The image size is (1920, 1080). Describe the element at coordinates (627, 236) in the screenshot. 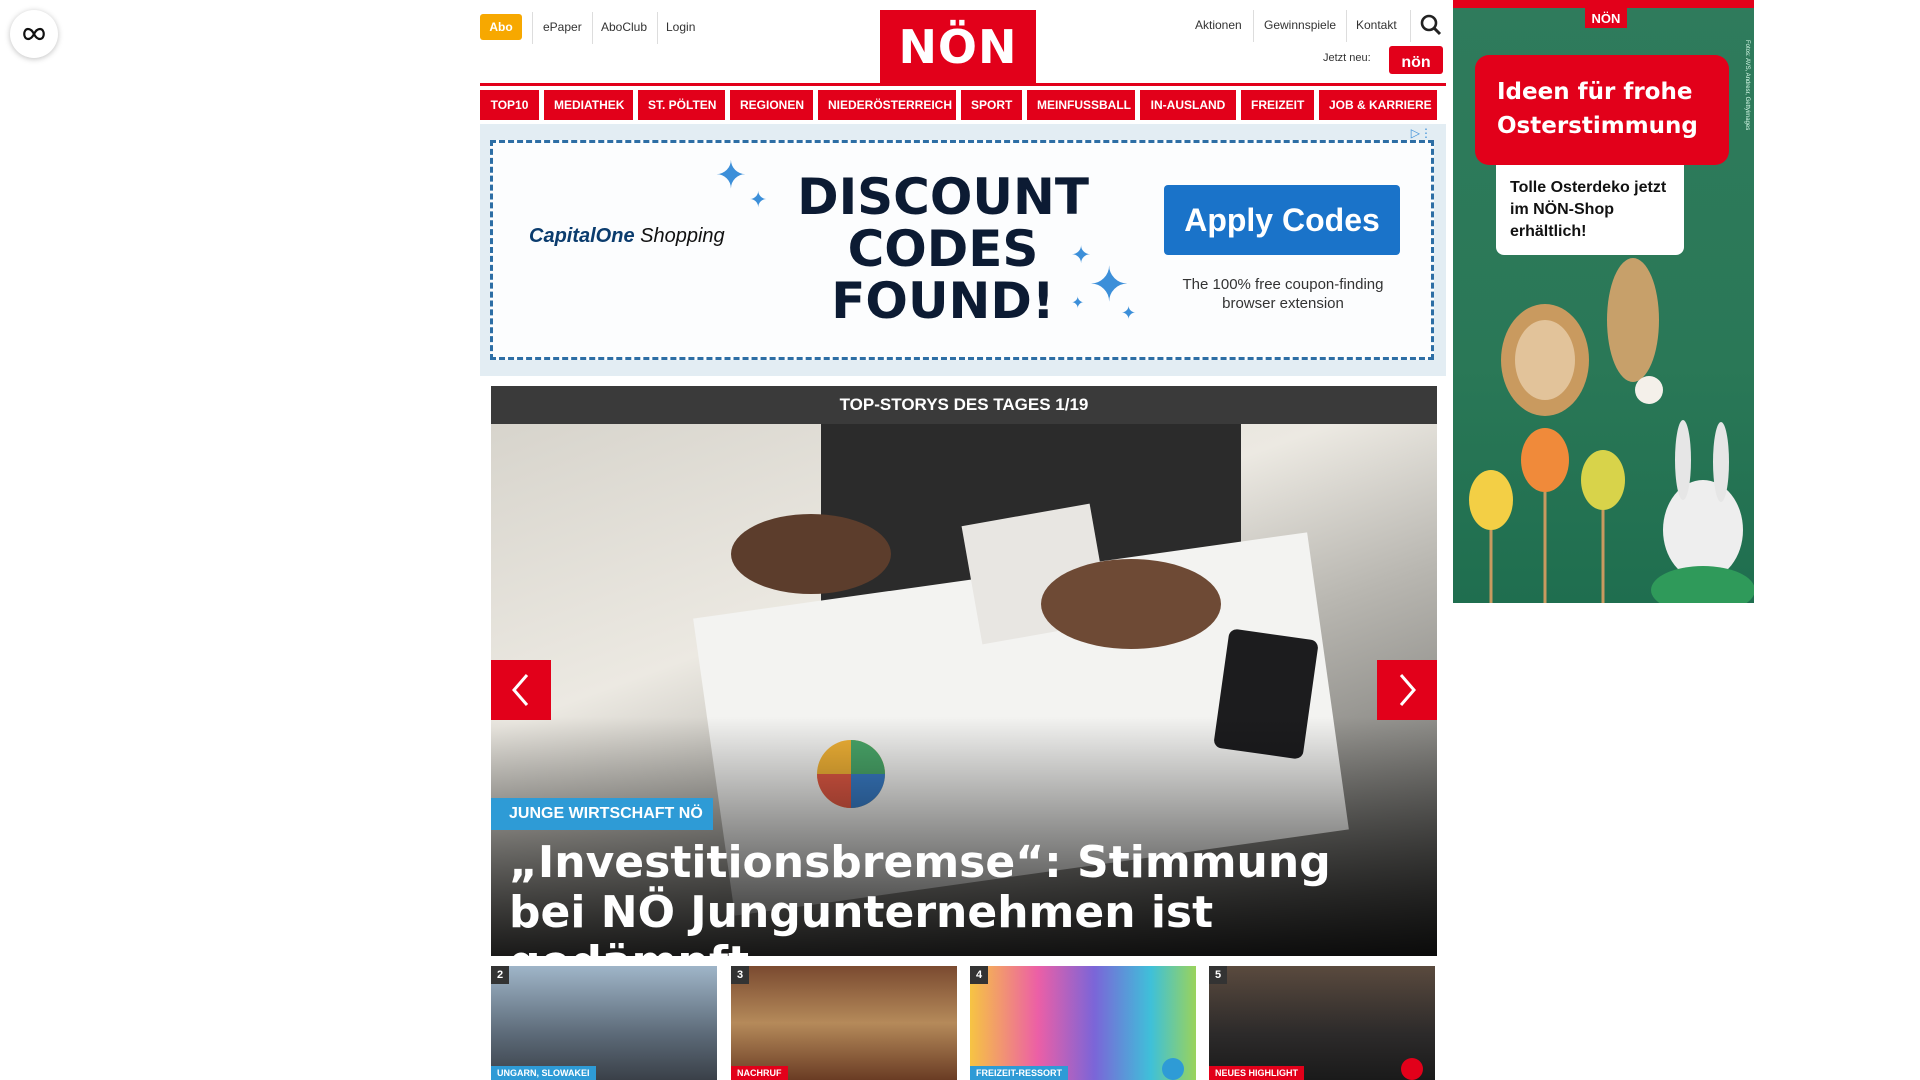

I see `ad-brand: CapitalOne Shopping` at that location.